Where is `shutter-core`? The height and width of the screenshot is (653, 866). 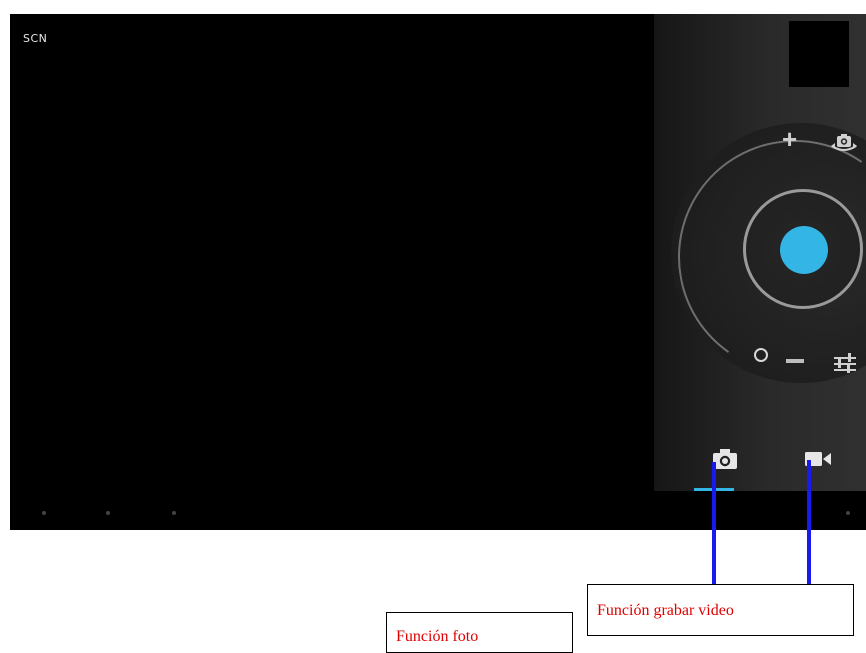 shutter-core is located at coordinates (804, 250).